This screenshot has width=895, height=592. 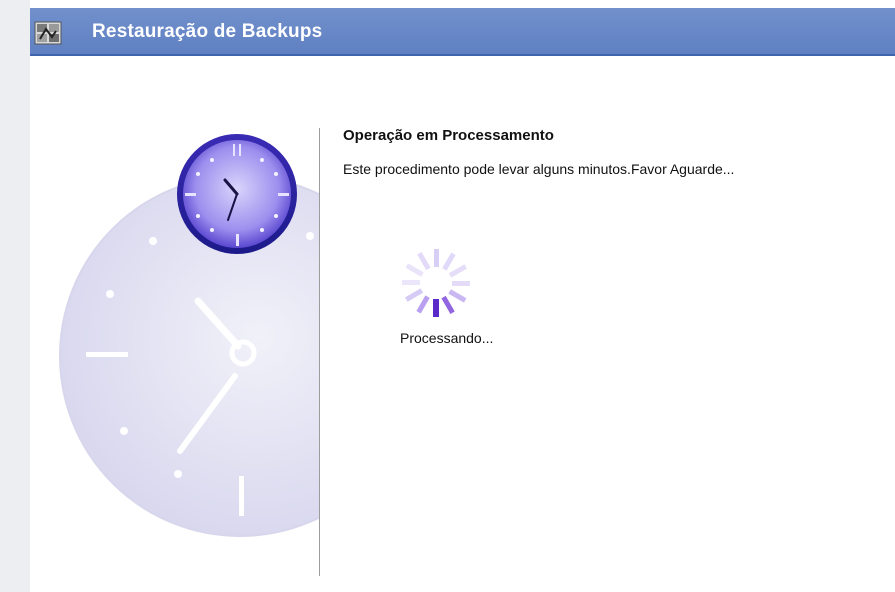 What do you see at coordinates (436, 258) in the screenshot?
I see `spinner-spoke` at bounding box center [436, 258].